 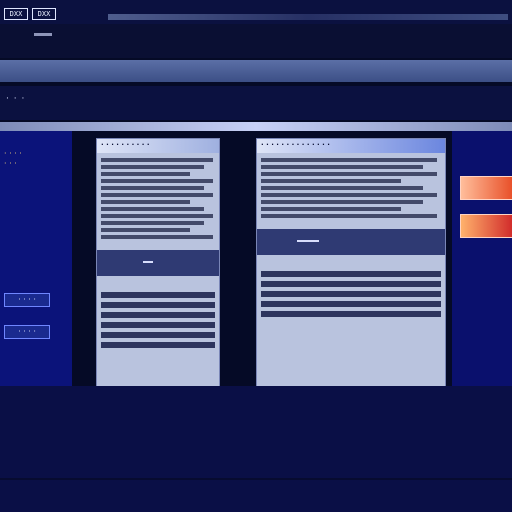 What do you see at coordinates (10, 163) in the screenshot?
I see `sidebar-label-2: · · ·` at bounding box center [10, 163].